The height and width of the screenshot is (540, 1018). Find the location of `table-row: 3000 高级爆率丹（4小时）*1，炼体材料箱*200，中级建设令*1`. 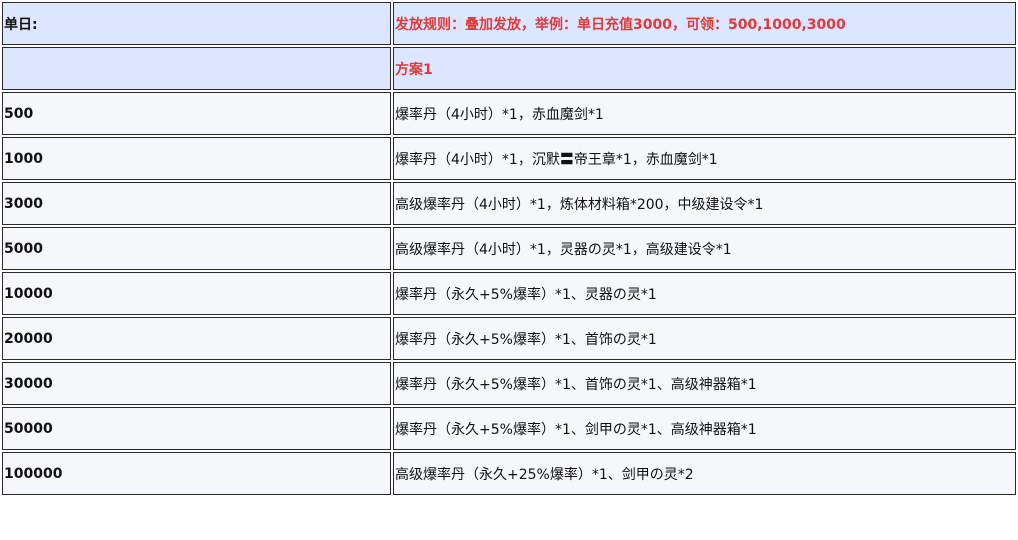

table-row: 3000 高级爆率丹（4小时）*1，炼体材料箱*200，中级建设令*1 is located at coordinates (509, 203).